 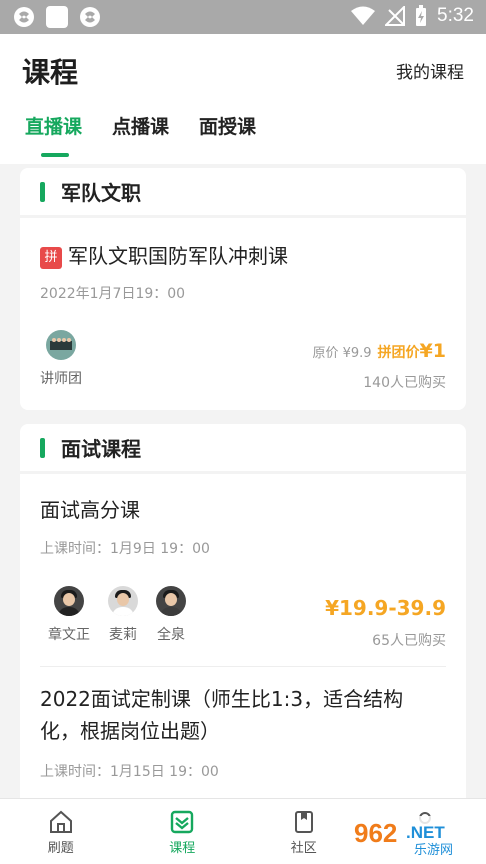 I want to click on tab-in-person: 面授课, so click(x=227, y=134).